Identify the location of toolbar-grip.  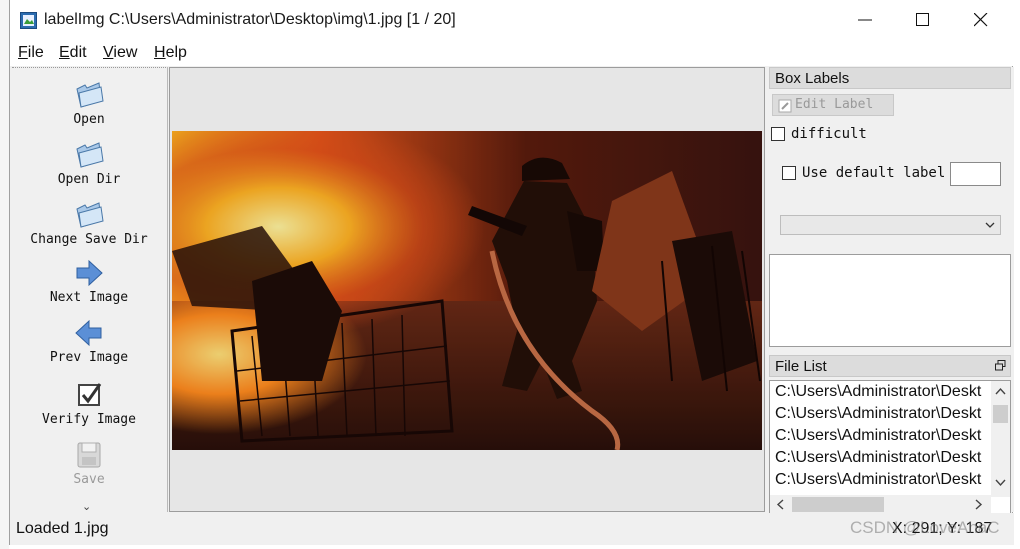
(89, 68).